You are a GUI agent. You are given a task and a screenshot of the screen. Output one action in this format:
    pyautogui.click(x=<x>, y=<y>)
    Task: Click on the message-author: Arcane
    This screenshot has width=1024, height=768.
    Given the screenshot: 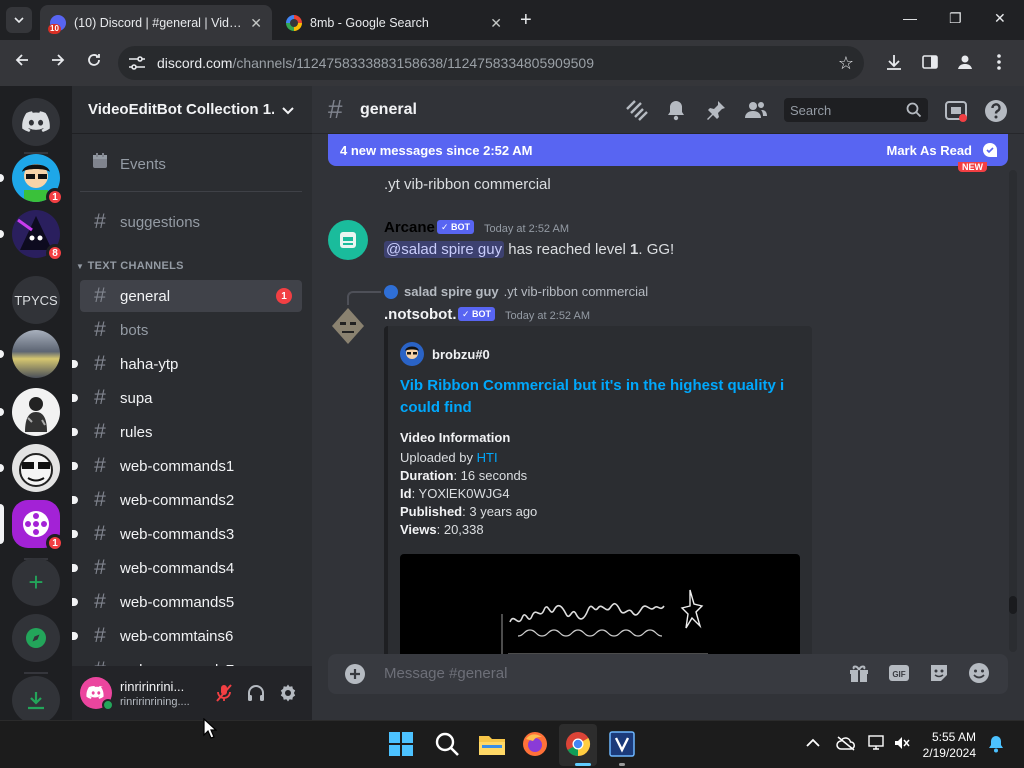 What is the action you would take?
    pyautogui.click(x=409, y=227)
    